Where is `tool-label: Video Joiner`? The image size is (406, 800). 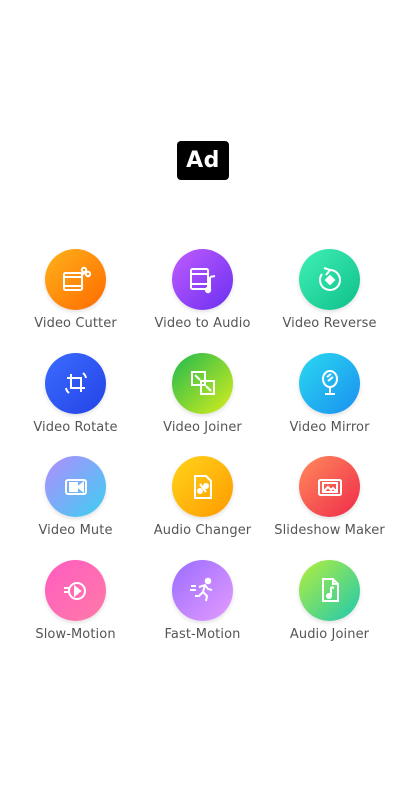 tool-label: Video Joiner is located at coordinates (202, 427).